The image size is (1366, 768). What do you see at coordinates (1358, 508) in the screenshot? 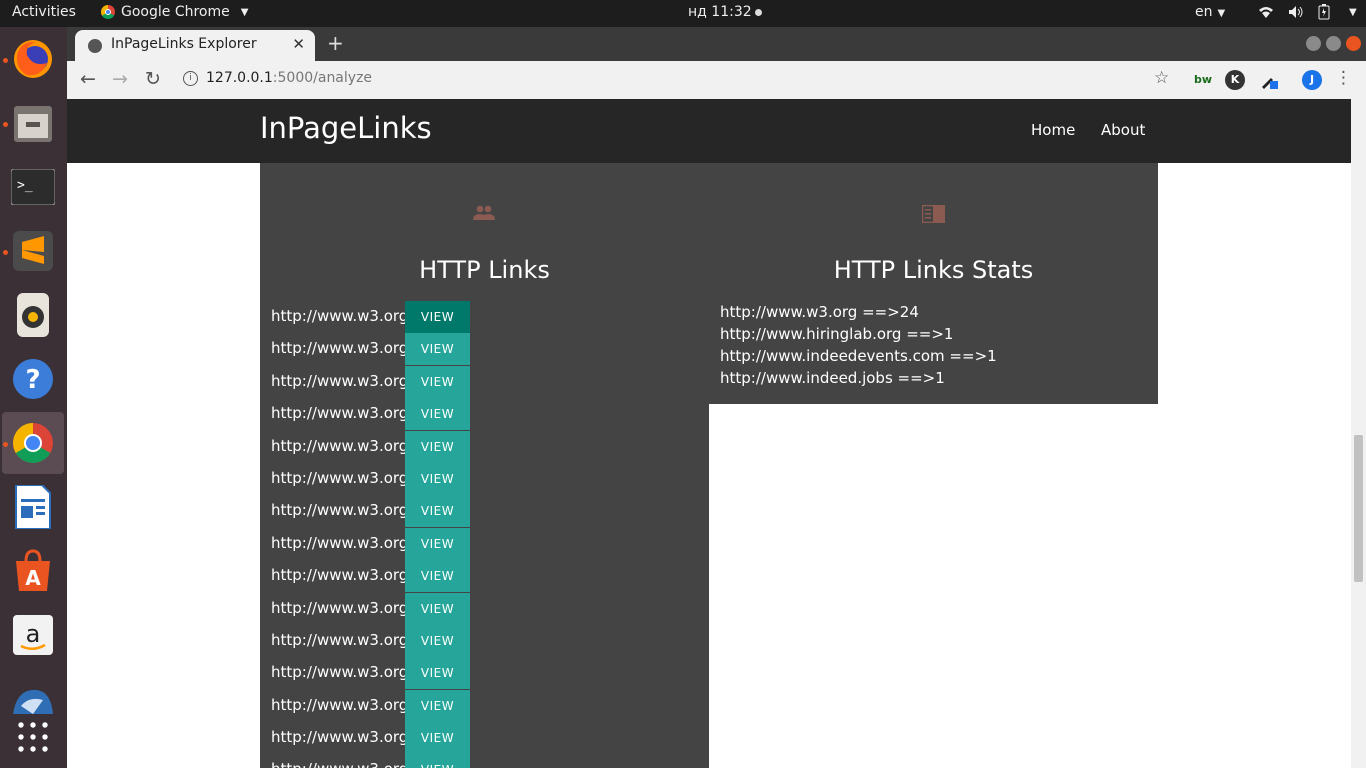
I see `scrollbar-thumb` at bounding box center [1358, 508].